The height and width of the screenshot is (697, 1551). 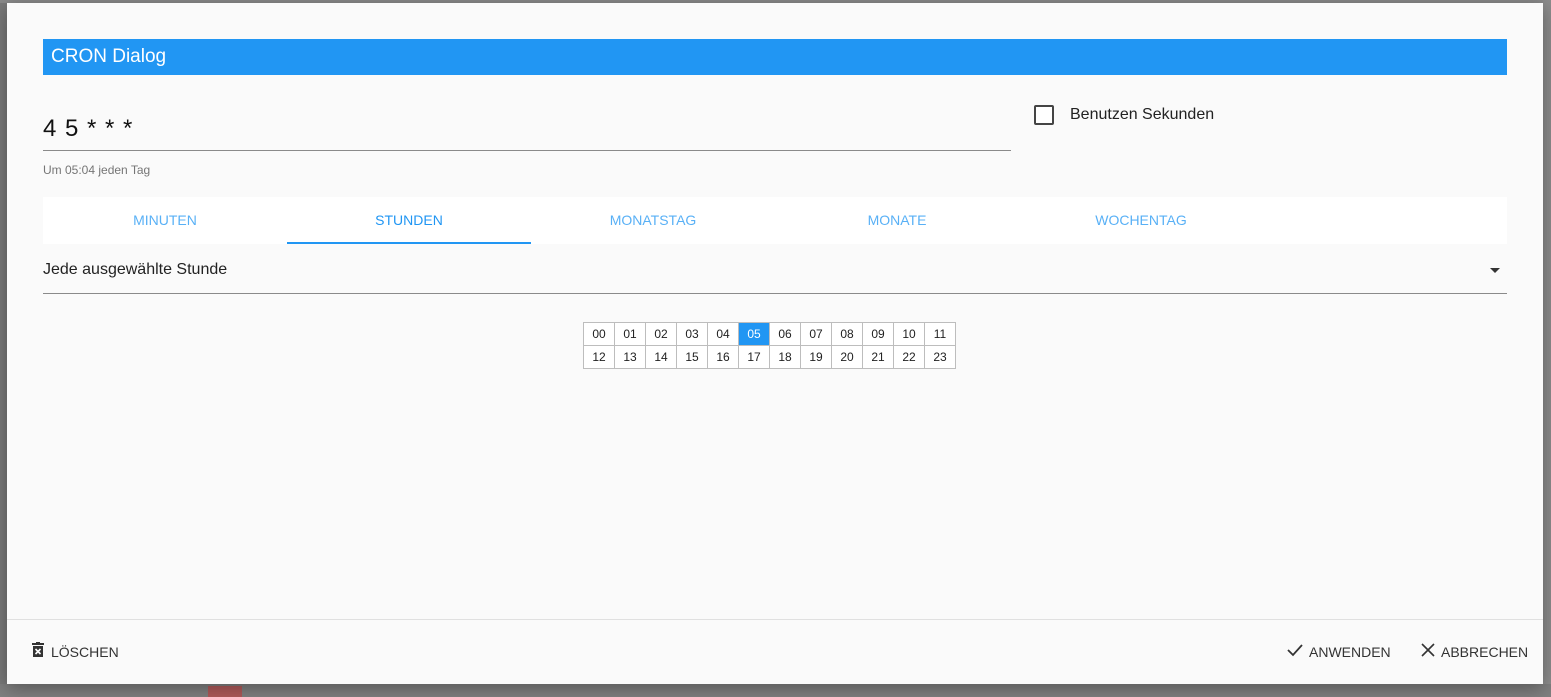 I want to click on hour-cell: 09, so click(x=878, y=334).